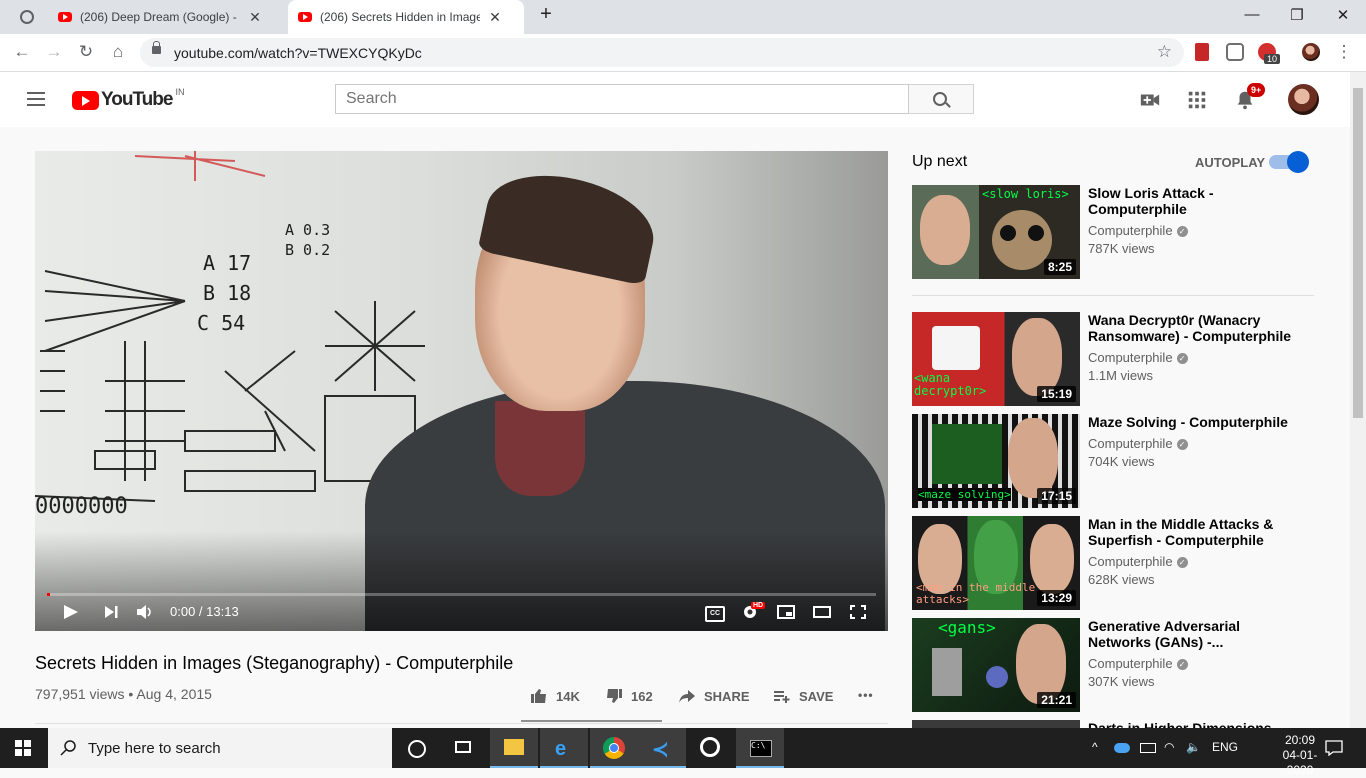 The width and height of the screenshot is (1366, 778). What do you see at coordinates (1358, 400) in the screenshot?
I see `page-scrollbar` at bounding box center [1358, 400].